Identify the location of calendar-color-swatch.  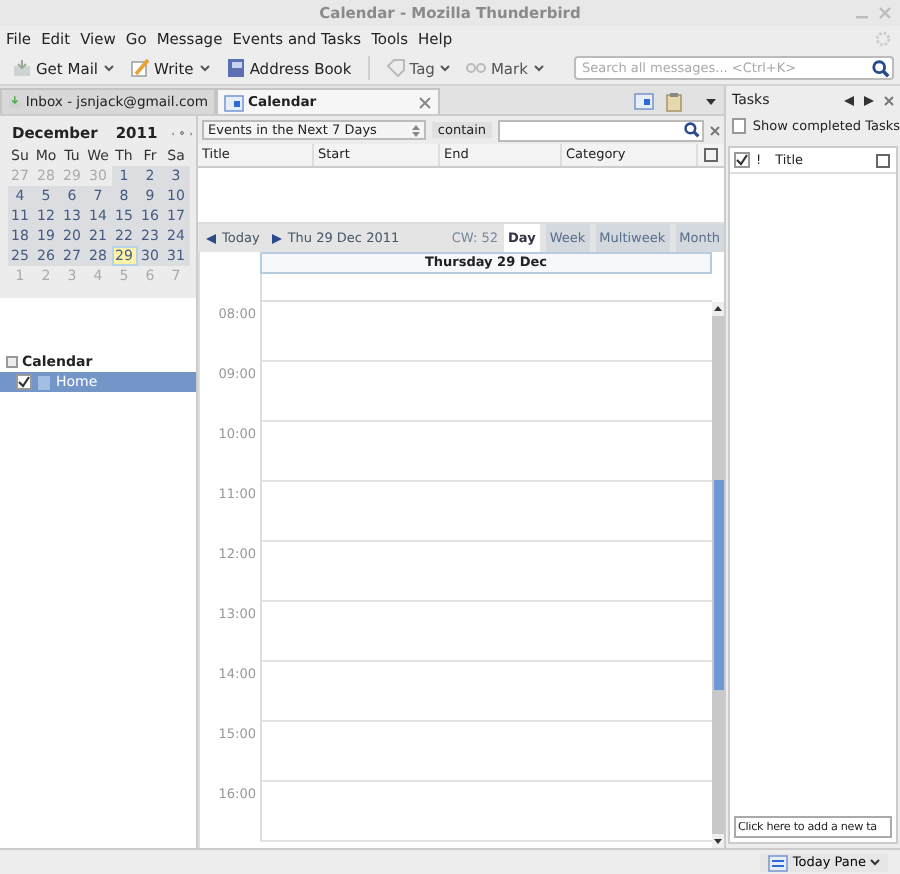
(44, 382).